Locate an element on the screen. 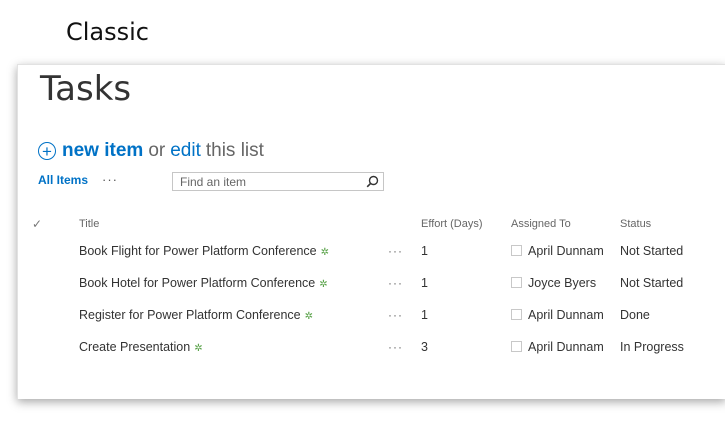  column-header-title: Title is located at coordinates (89, 224).